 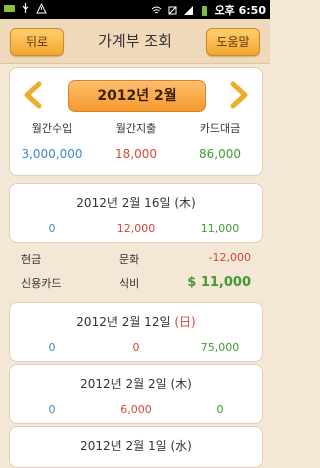 I want to click on month-selector: 2012년 2월, so click(x=137, y=96).